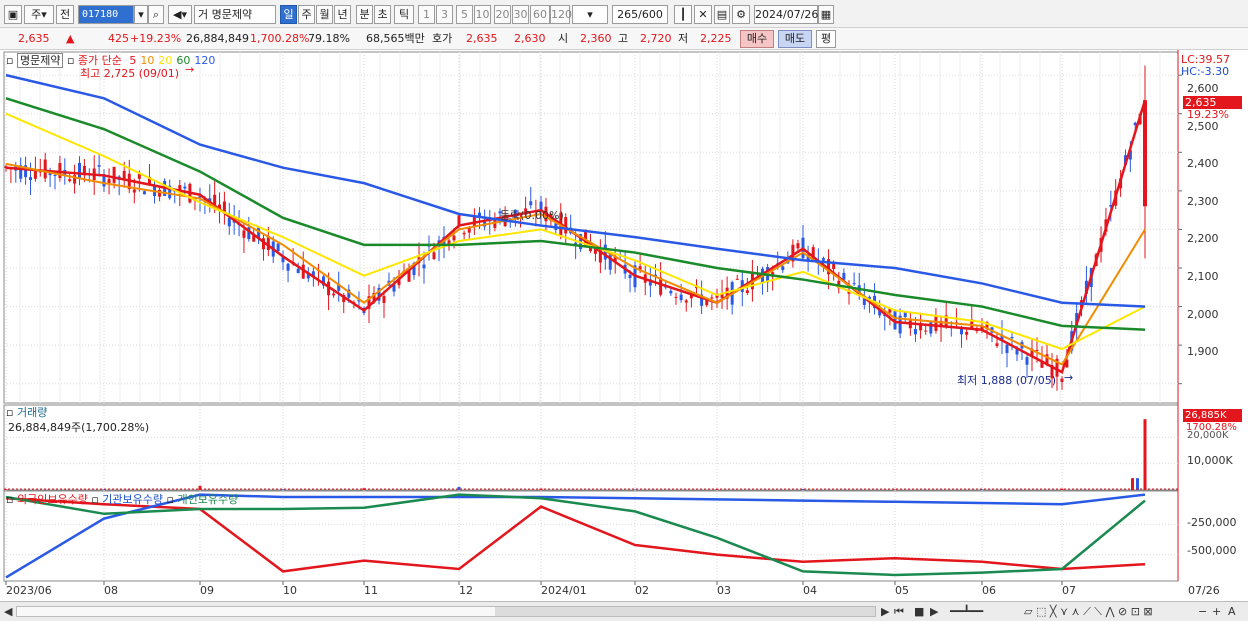  Describe the element at coordinates (404, 14) in the screenshot. I see `period-tab: 틱` at that location.